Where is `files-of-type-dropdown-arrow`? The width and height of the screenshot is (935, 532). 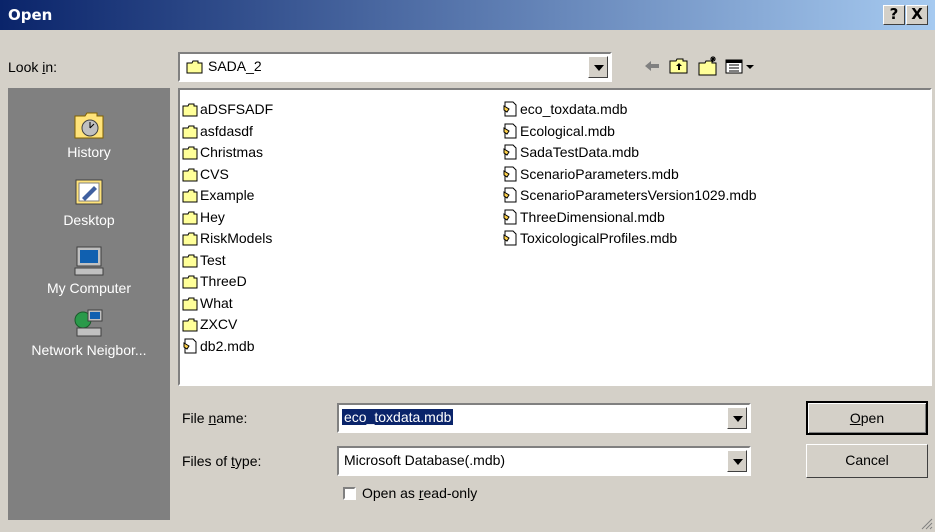
files-of-type-dropdown-arrow is located at coordinates (737, 461).